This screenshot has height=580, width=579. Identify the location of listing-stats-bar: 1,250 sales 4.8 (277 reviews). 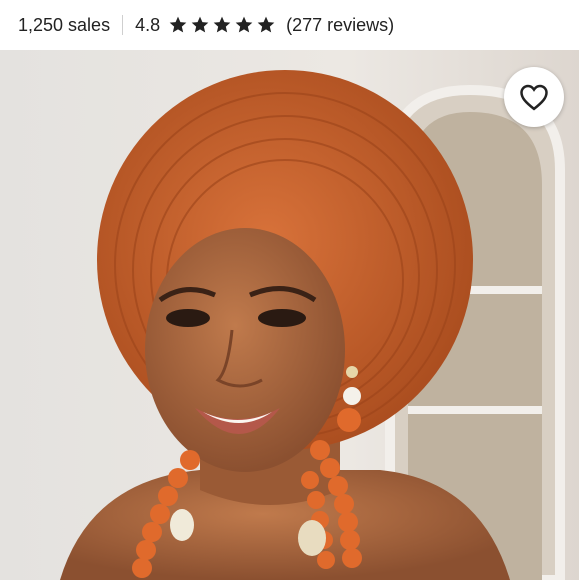
(289, 25).